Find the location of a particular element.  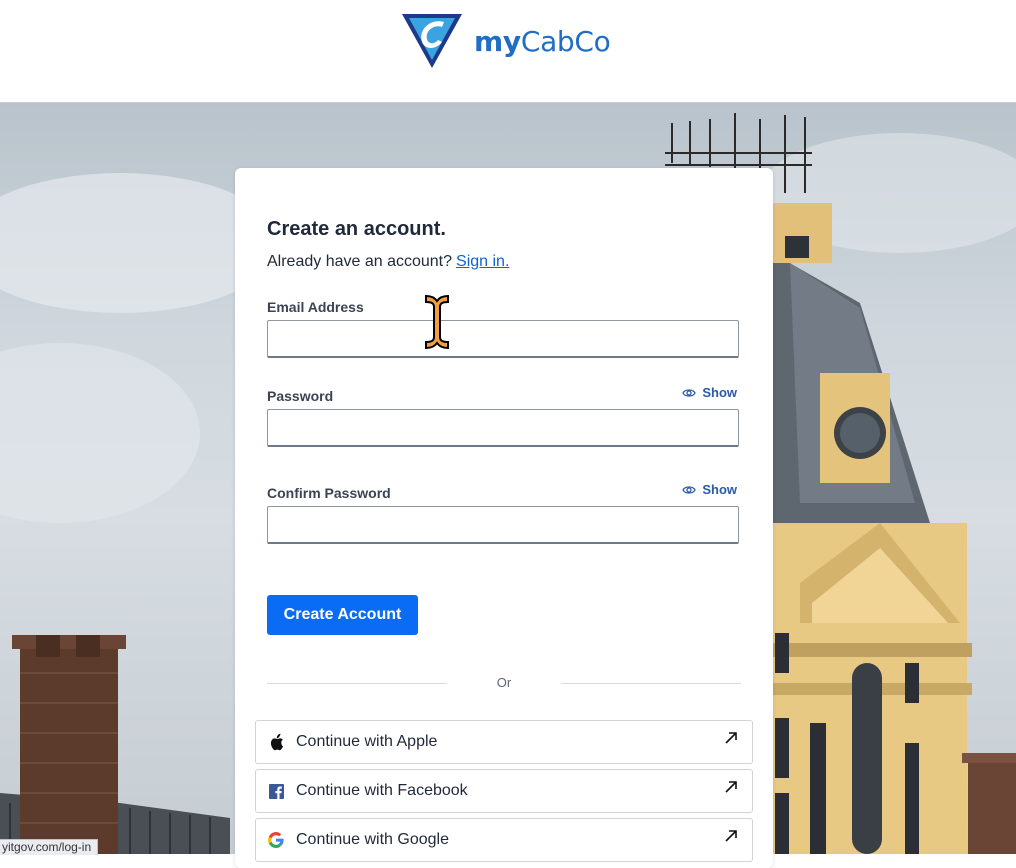

email-label: Email Address is located at coordinates (315, 307).